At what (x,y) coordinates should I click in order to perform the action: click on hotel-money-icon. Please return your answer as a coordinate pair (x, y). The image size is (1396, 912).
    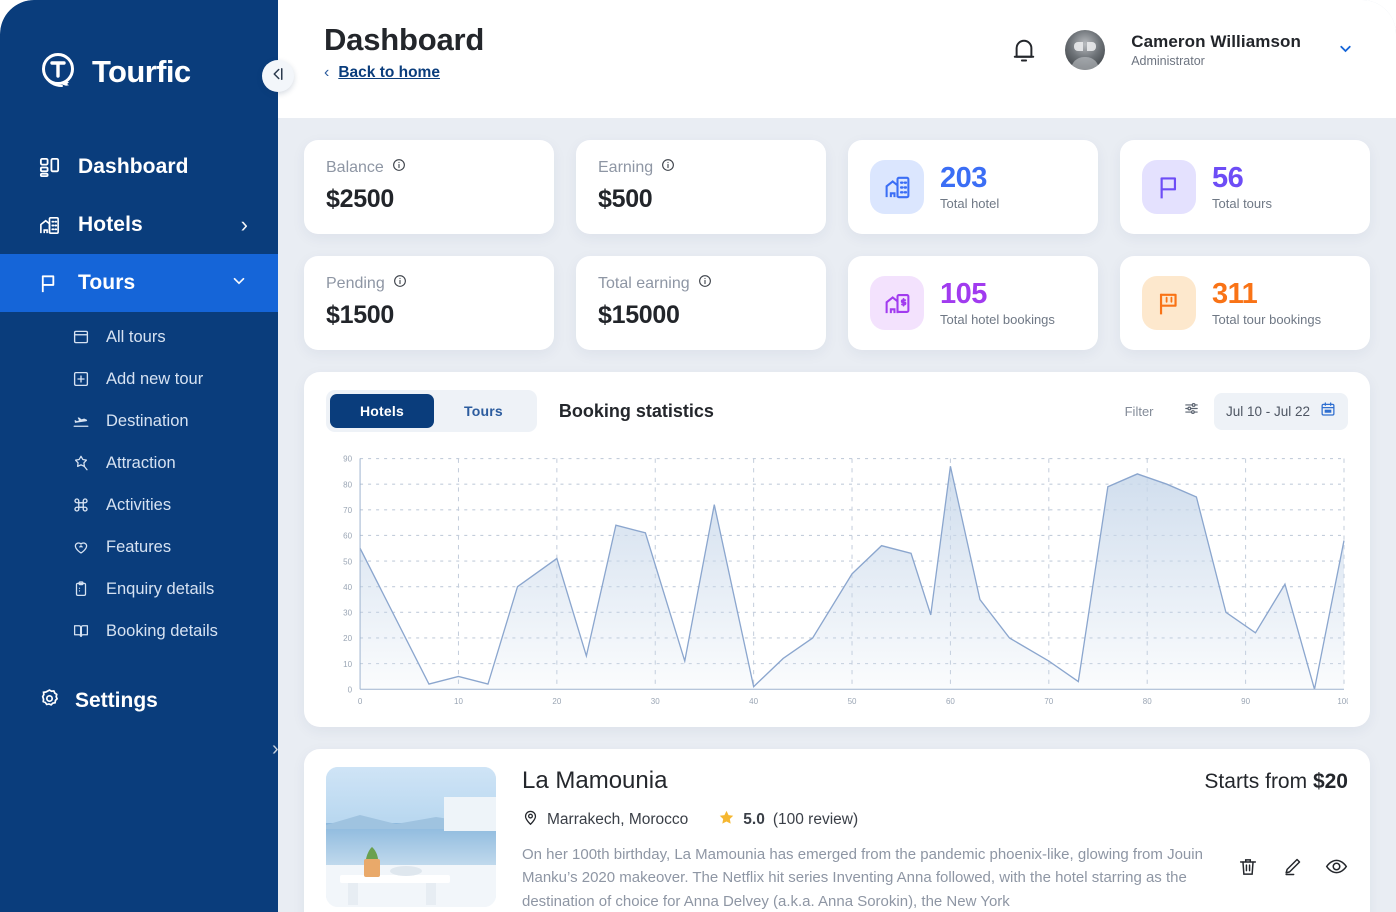
    Looking at the image, I should click on (897, 303).